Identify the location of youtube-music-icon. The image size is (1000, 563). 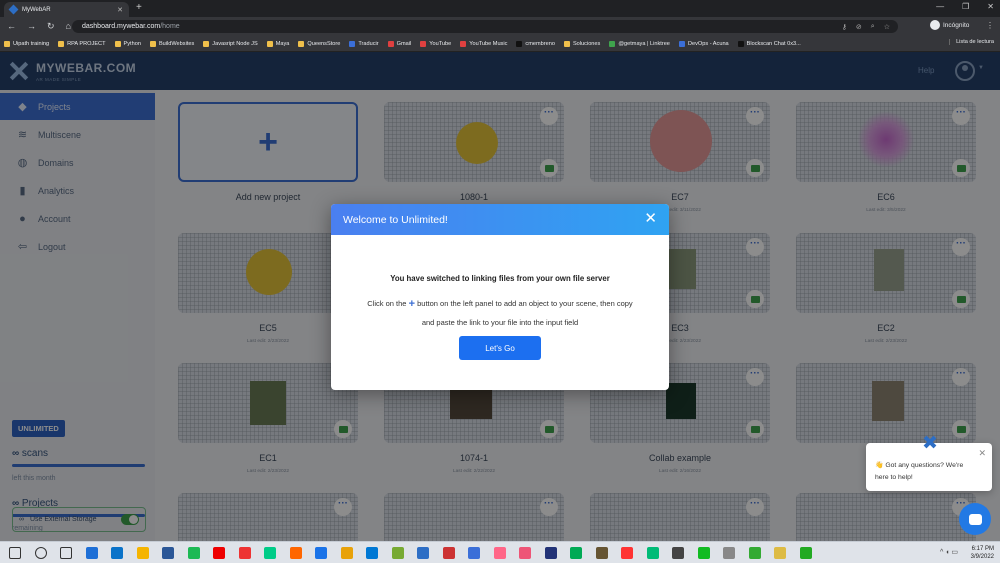
(463, 43).